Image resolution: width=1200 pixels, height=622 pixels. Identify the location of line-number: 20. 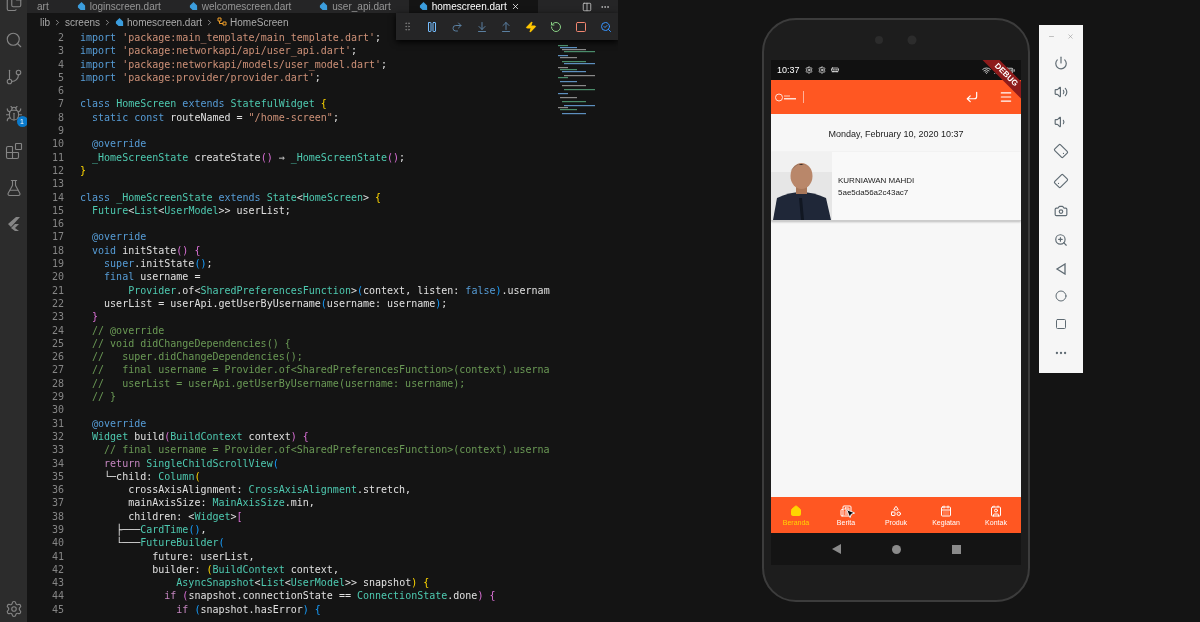
(57, 277).